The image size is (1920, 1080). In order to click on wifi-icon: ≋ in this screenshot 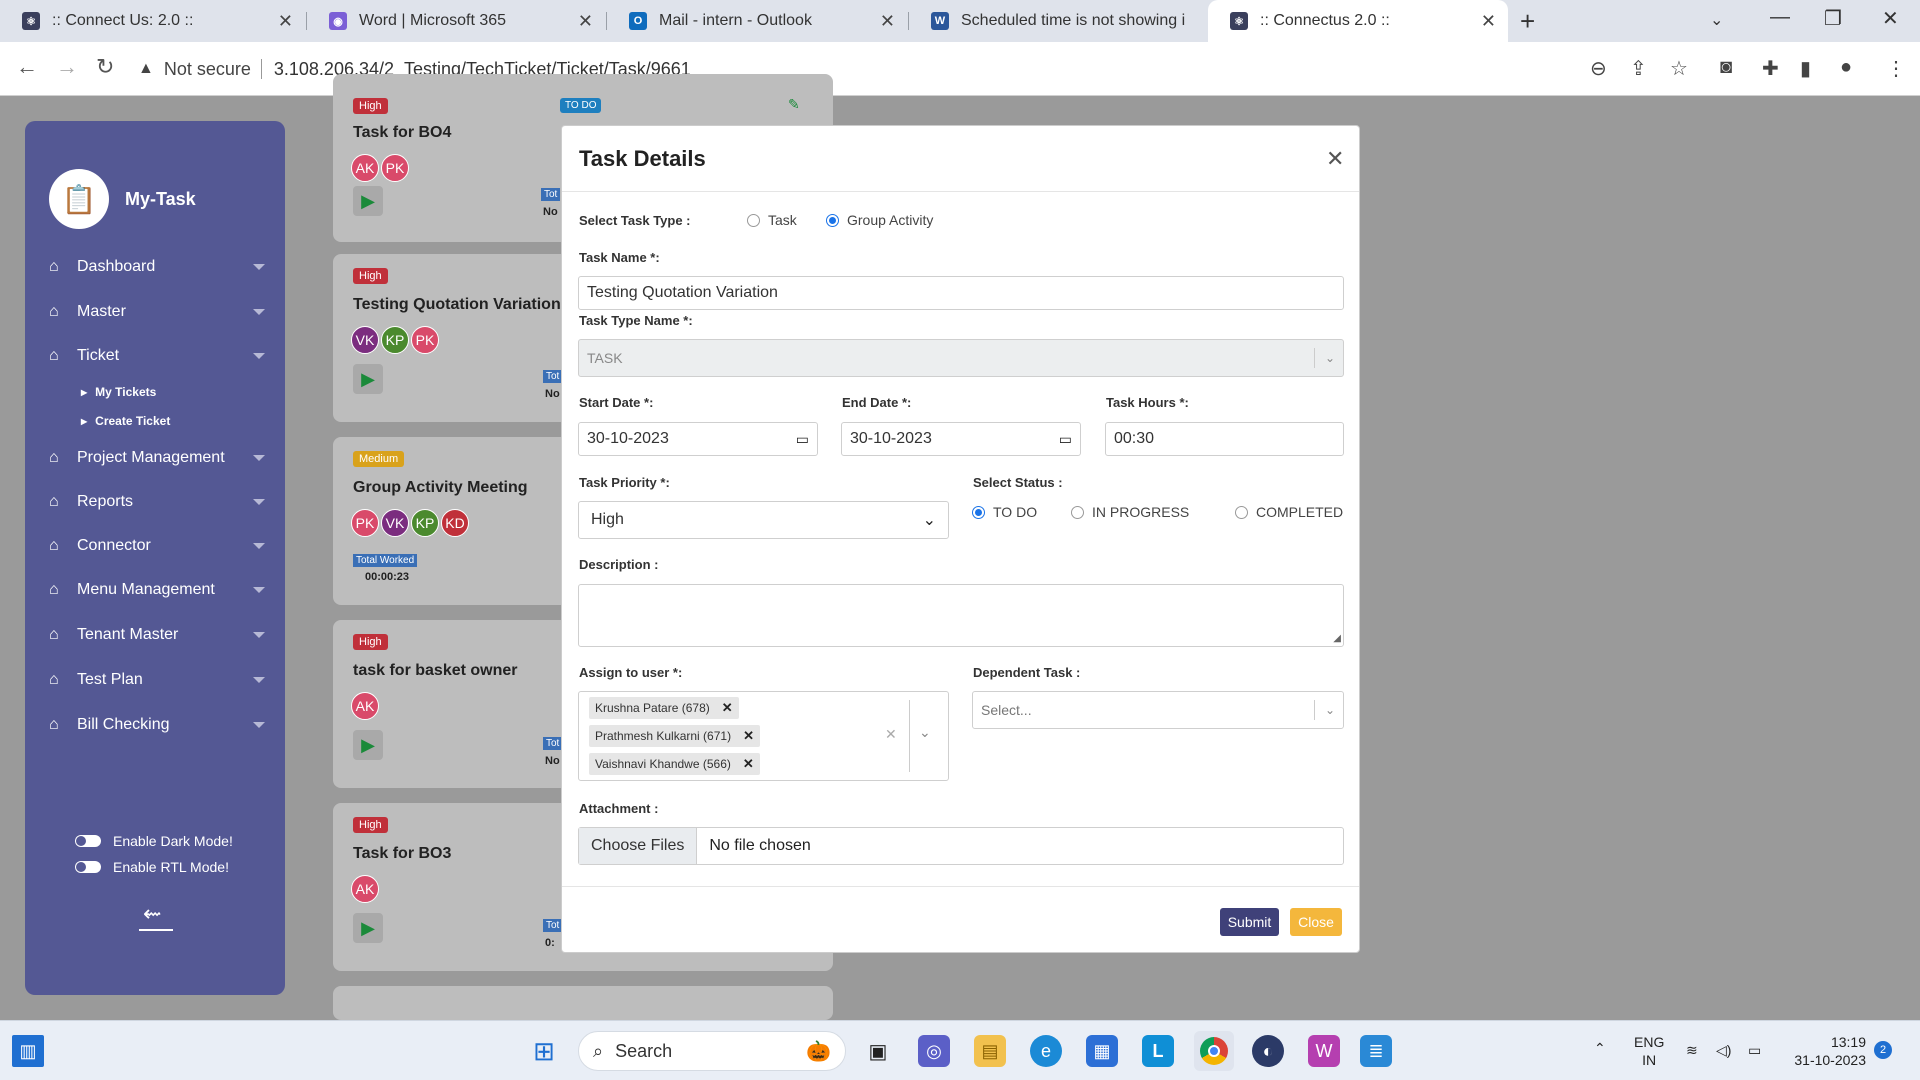, I will do `click(1692, 1050)`.